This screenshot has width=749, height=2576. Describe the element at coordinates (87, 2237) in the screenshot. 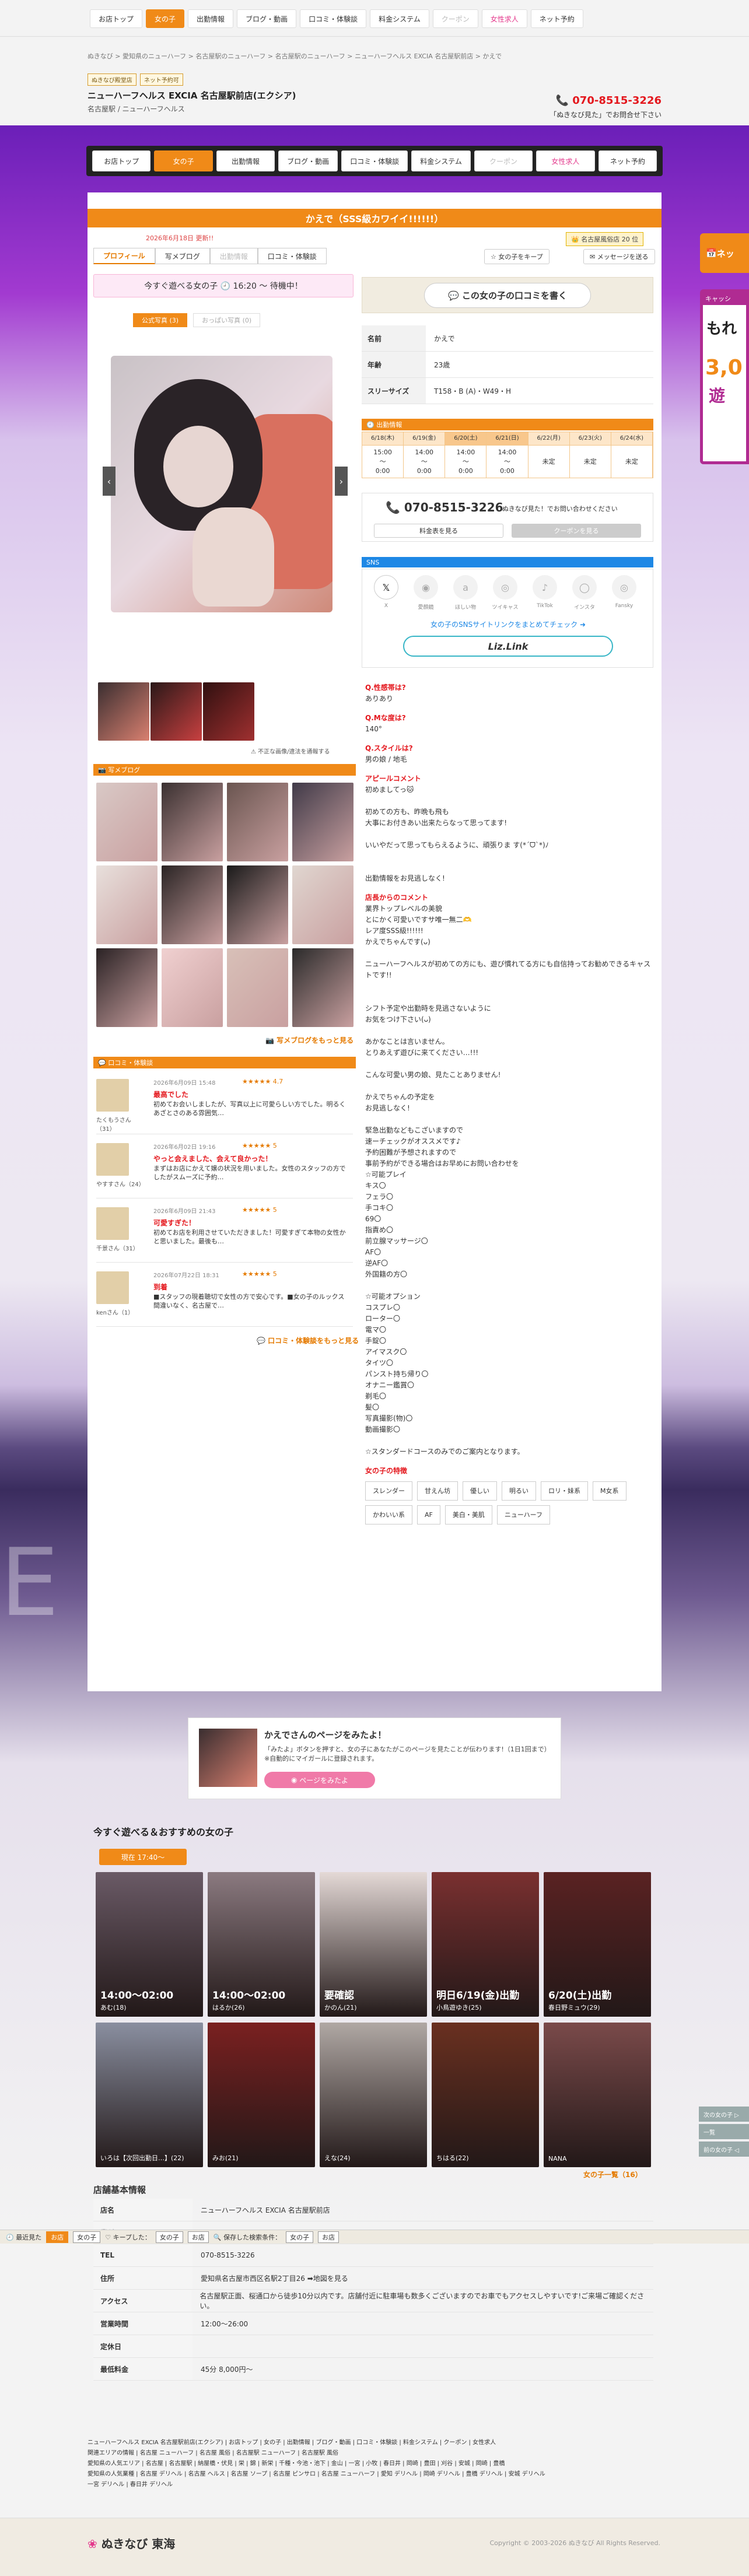

I see `recent-girls: 女の子` at that location.